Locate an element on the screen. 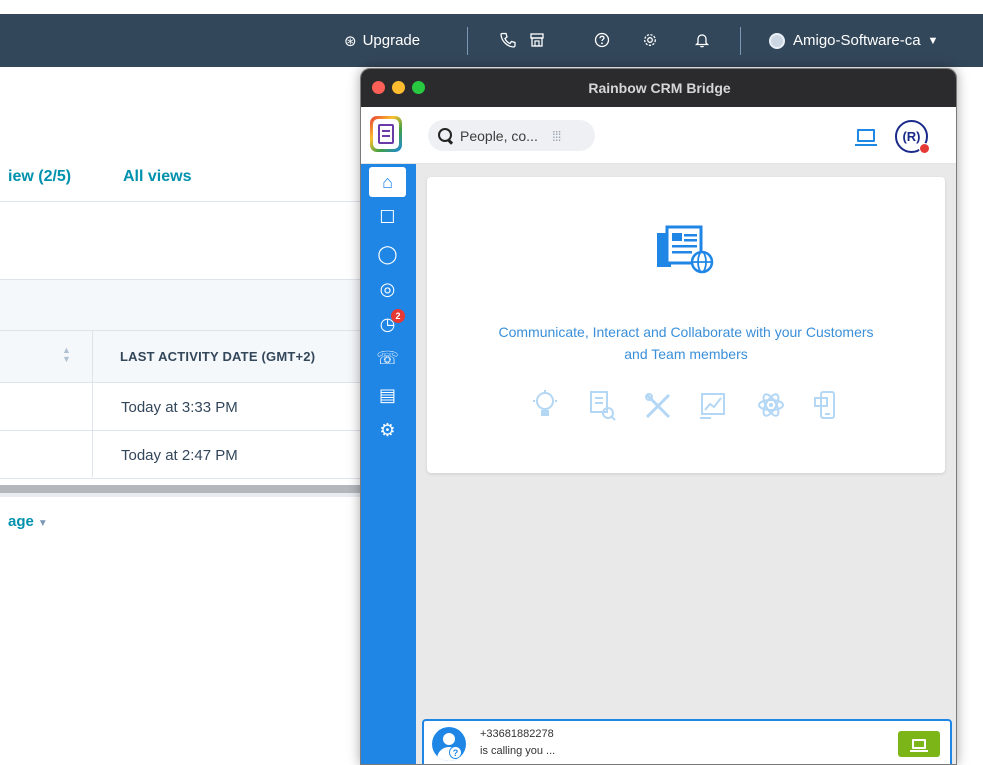 This screenshot has width=983, height=765. marketplace-icon is located at coordinates (537, 40).